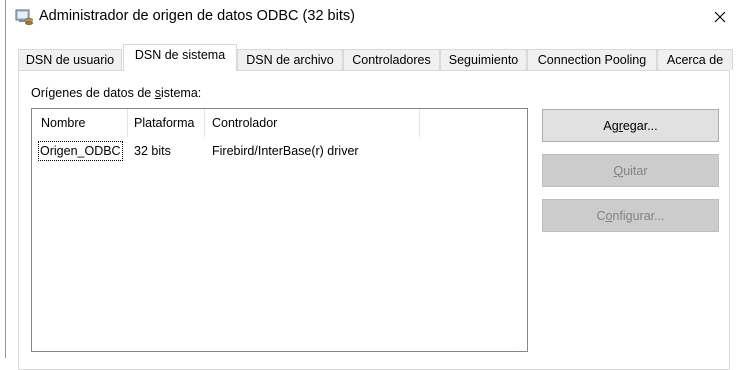 Image resolution: width=743 pixels, height=370 pixels. Describe the element at coordinates (63, 123) in the screenshot. I see `column-header-name: Nombre` at that location.